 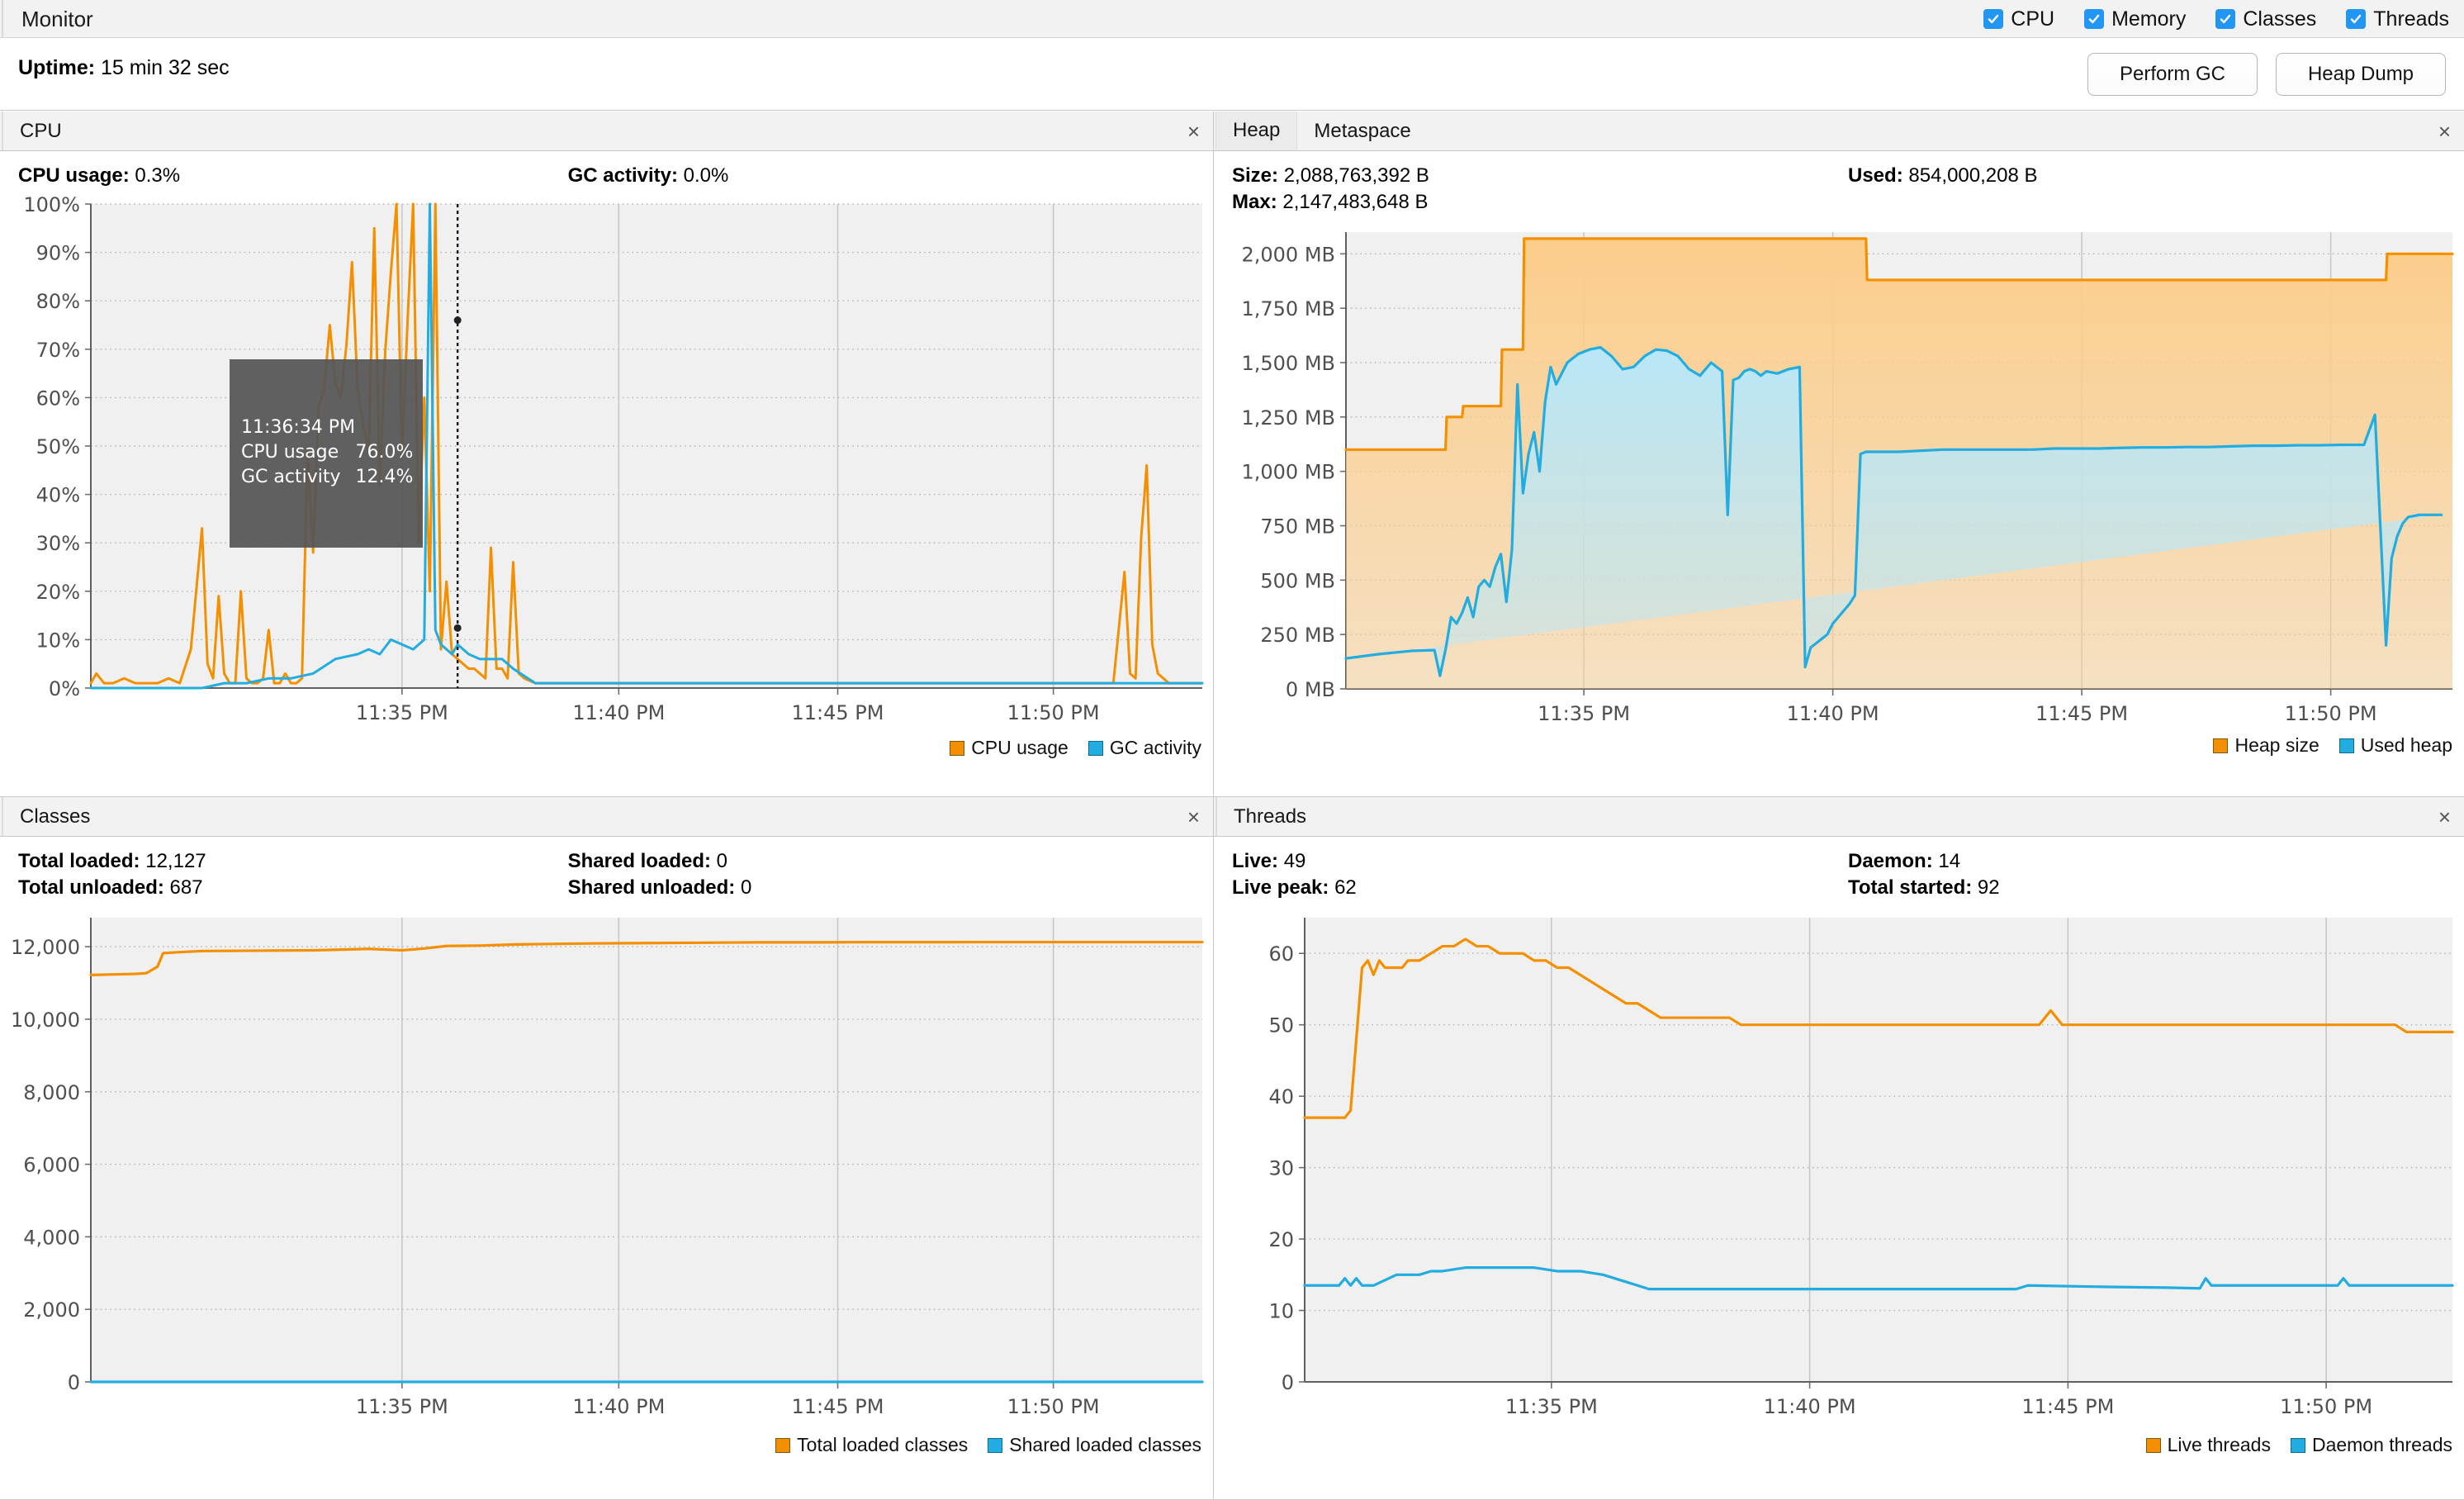 I want to click on action-buttons: Perform GC Heap Dump, so click(x=2266, y=74).